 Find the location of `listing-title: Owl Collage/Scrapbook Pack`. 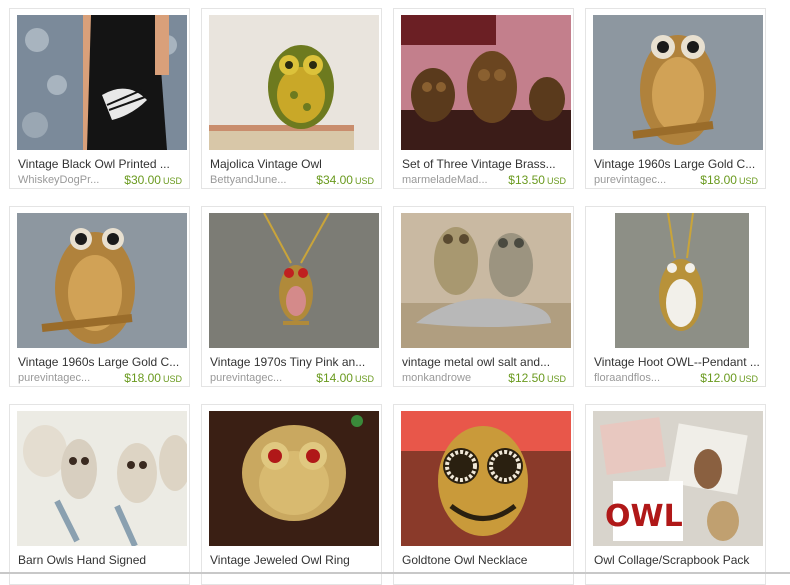

listing-title: Owl Collage/Scrapbook Pack is located at coordinates (677, 560).